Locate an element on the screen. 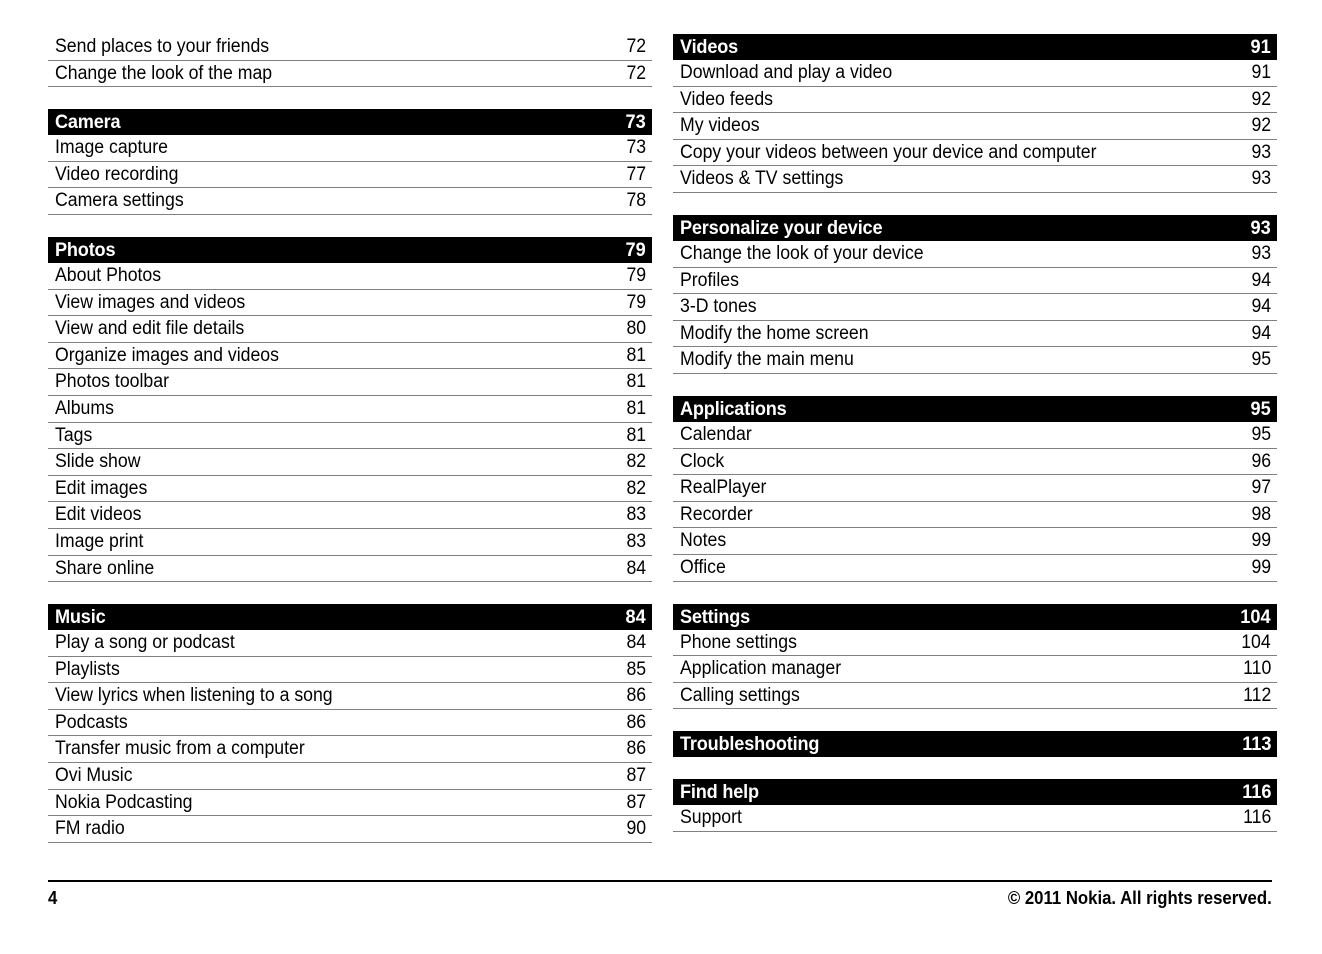 The image size is (1322, 954). toc-section-title: Settings is located at coordinates (715, 616).